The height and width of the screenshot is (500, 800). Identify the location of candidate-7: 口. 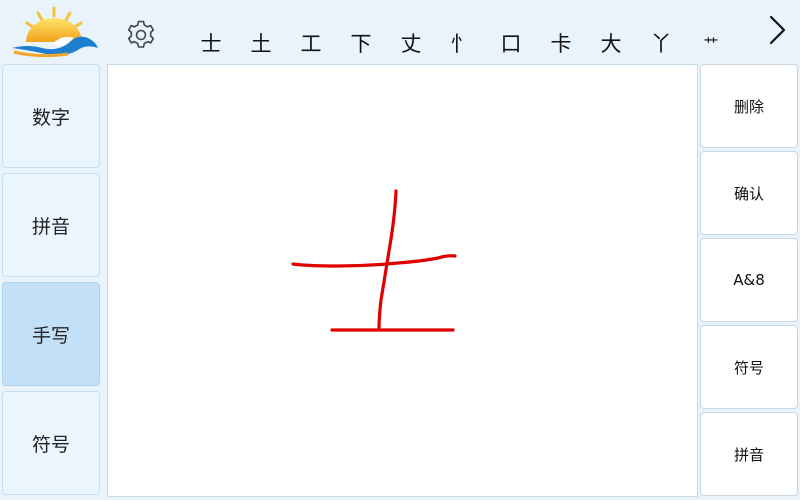
(511, 44).